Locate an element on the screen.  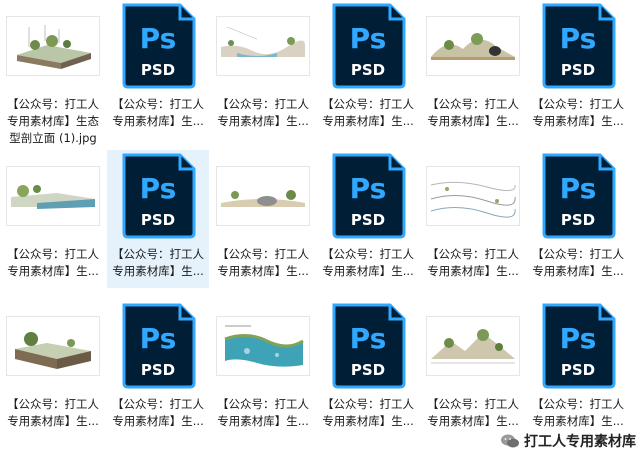
watermark-text: 打工人专用素材库 is located at coordinates (580, 442).